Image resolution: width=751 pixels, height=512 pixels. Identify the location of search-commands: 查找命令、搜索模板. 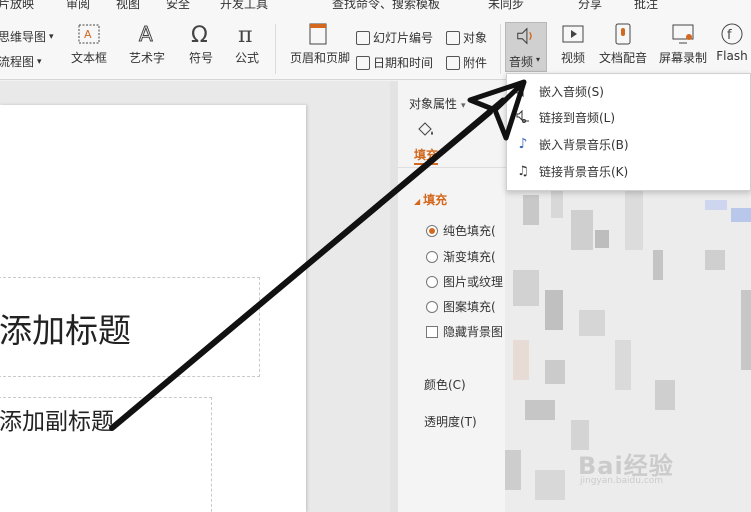
(386, 6).